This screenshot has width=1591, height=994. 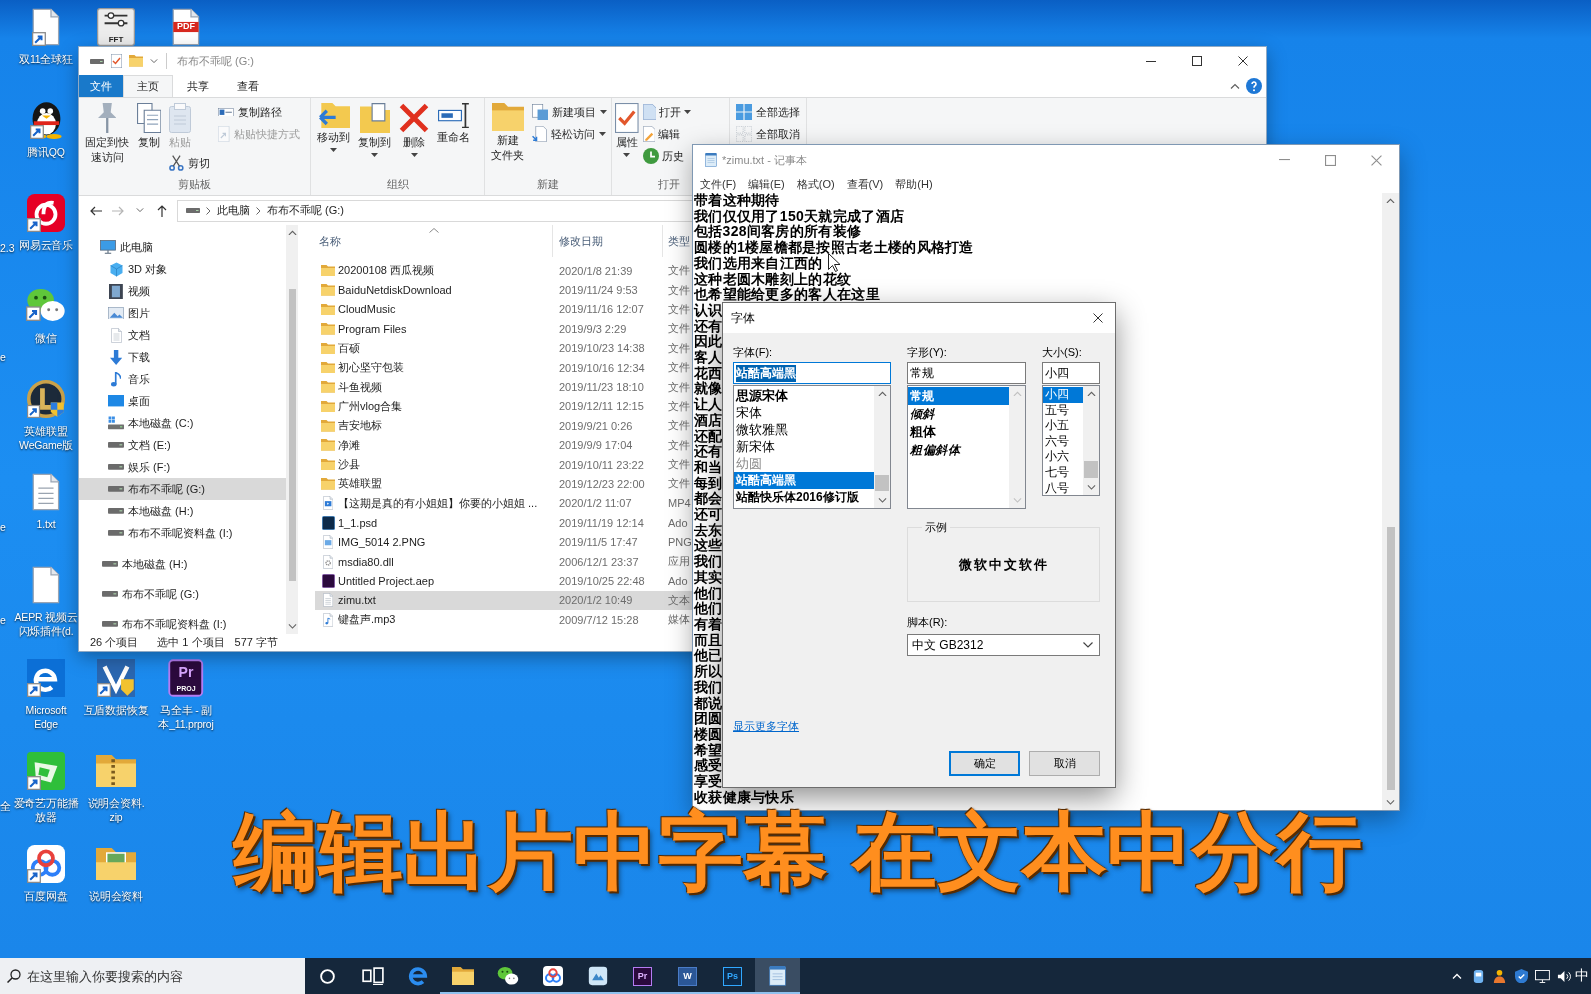 What do you see at coordinates (1063, 395) in the screenshot?
I see `list-item: 小四` at bounding box center [1063, 395].